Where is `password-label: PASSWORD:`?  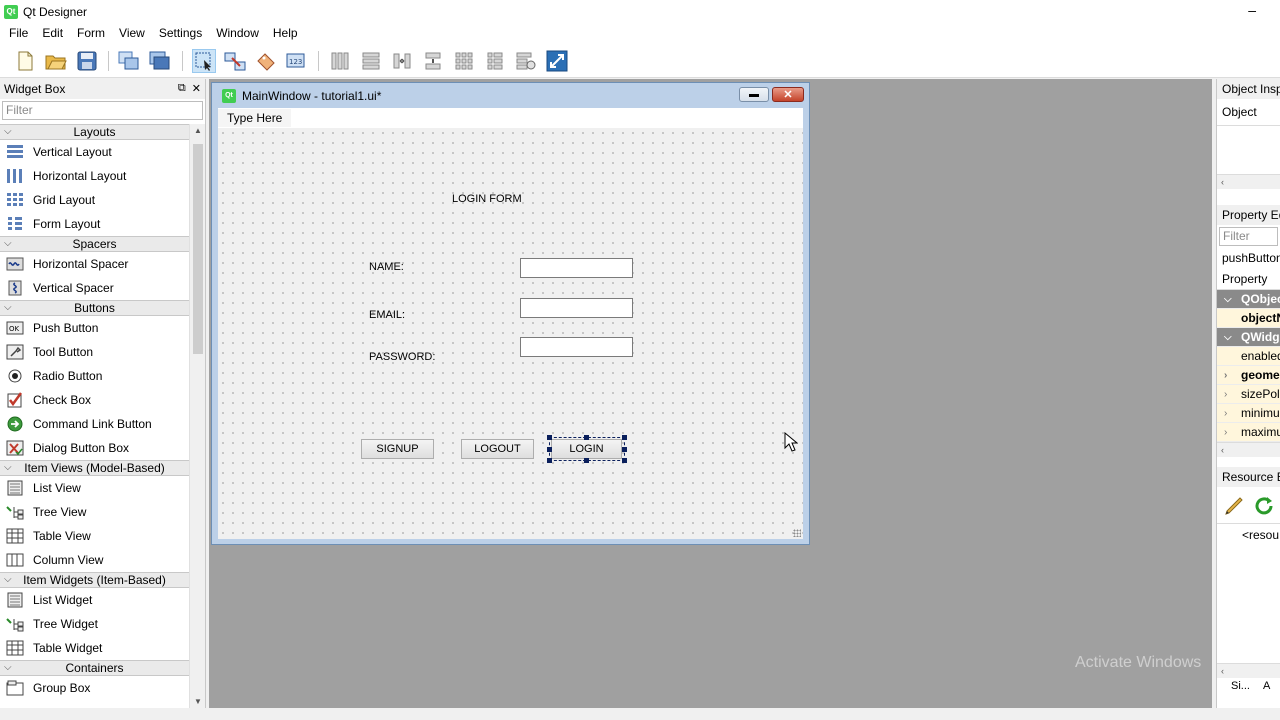 password-label: PASSWORD: is located at coordinates (402, 357).